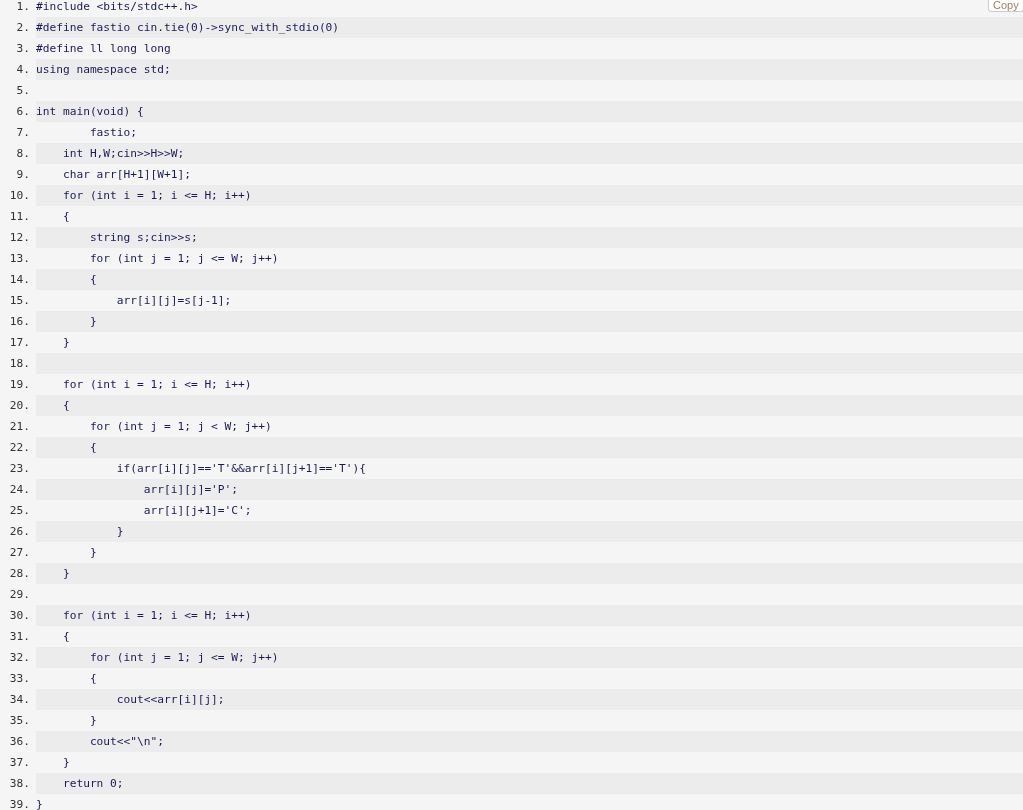  Describe the element at coordinates (23, 154) in the screenshot. I see `line-number: 8.` at that location.